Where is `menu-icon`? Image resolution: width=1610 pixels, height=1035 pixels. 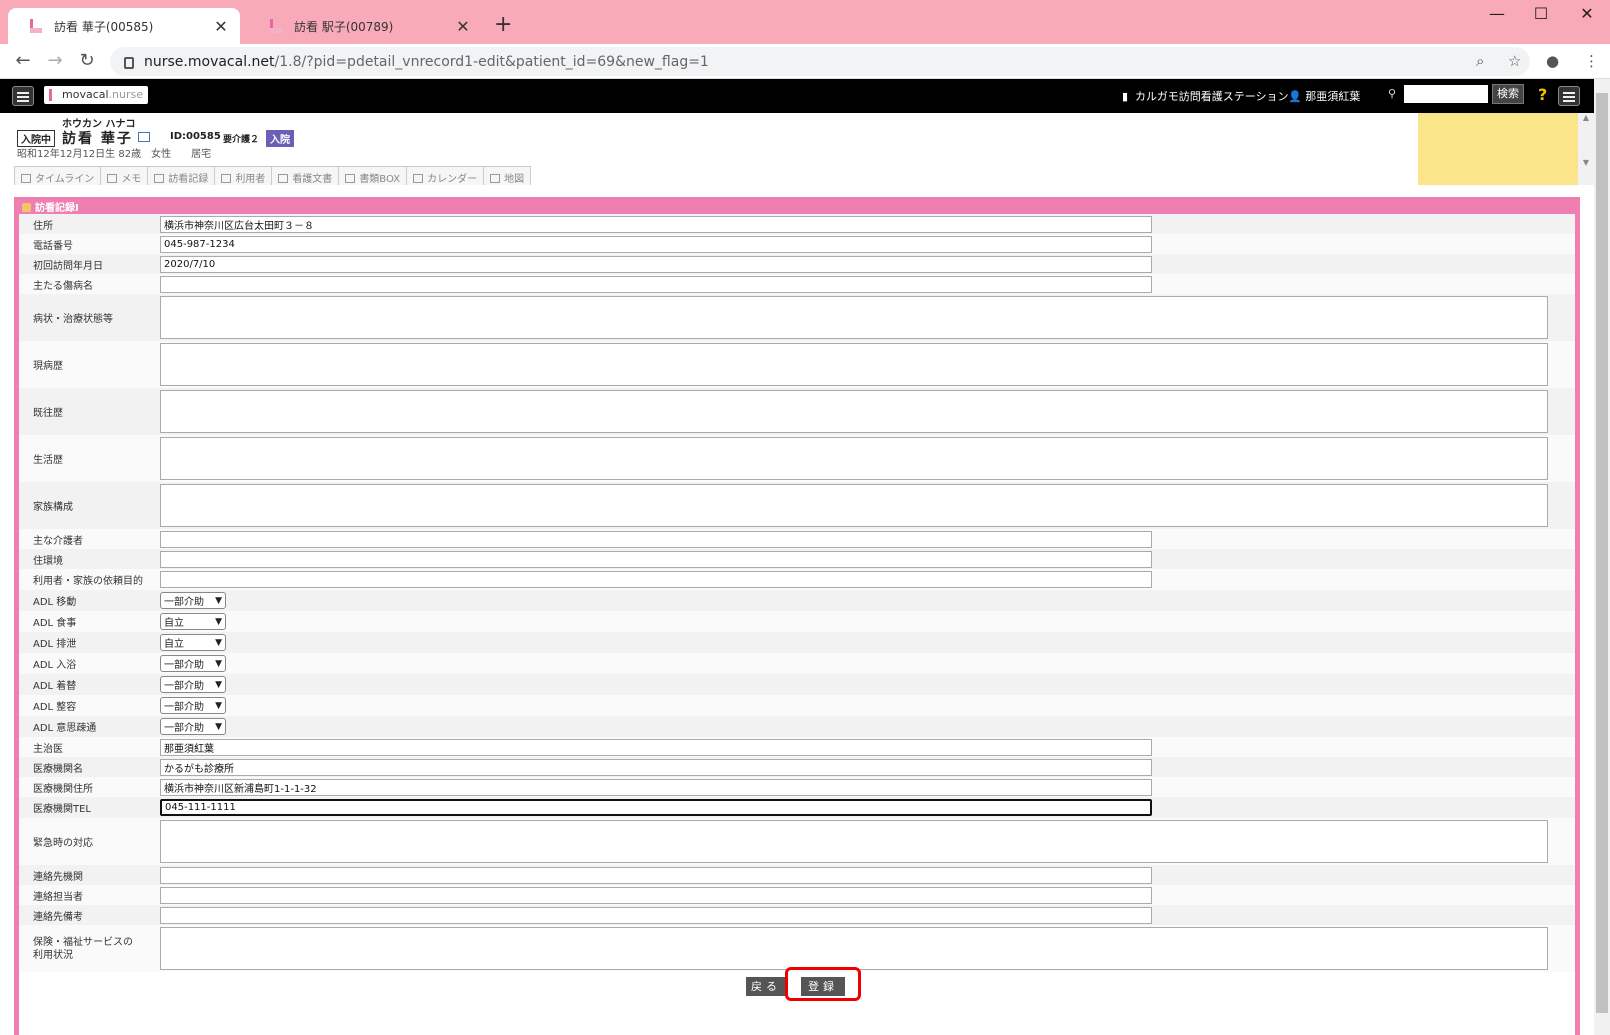 menu-icon is located at coordinates (23, 96).